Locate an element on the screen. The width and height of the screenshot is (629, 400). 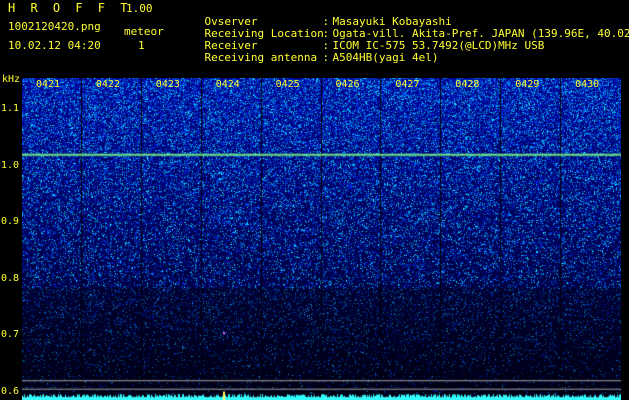
time-tick-label: 0421 is located at coordinates (48, 84).